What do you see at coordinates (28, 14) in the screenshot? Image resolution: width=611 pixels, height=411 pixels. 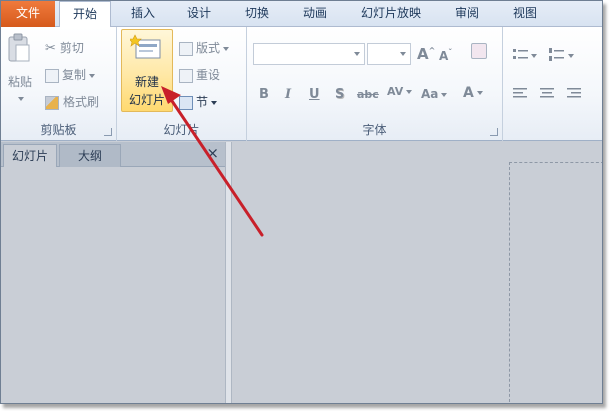 I see `tab-file: 文件` at bounding box center [28, 14].